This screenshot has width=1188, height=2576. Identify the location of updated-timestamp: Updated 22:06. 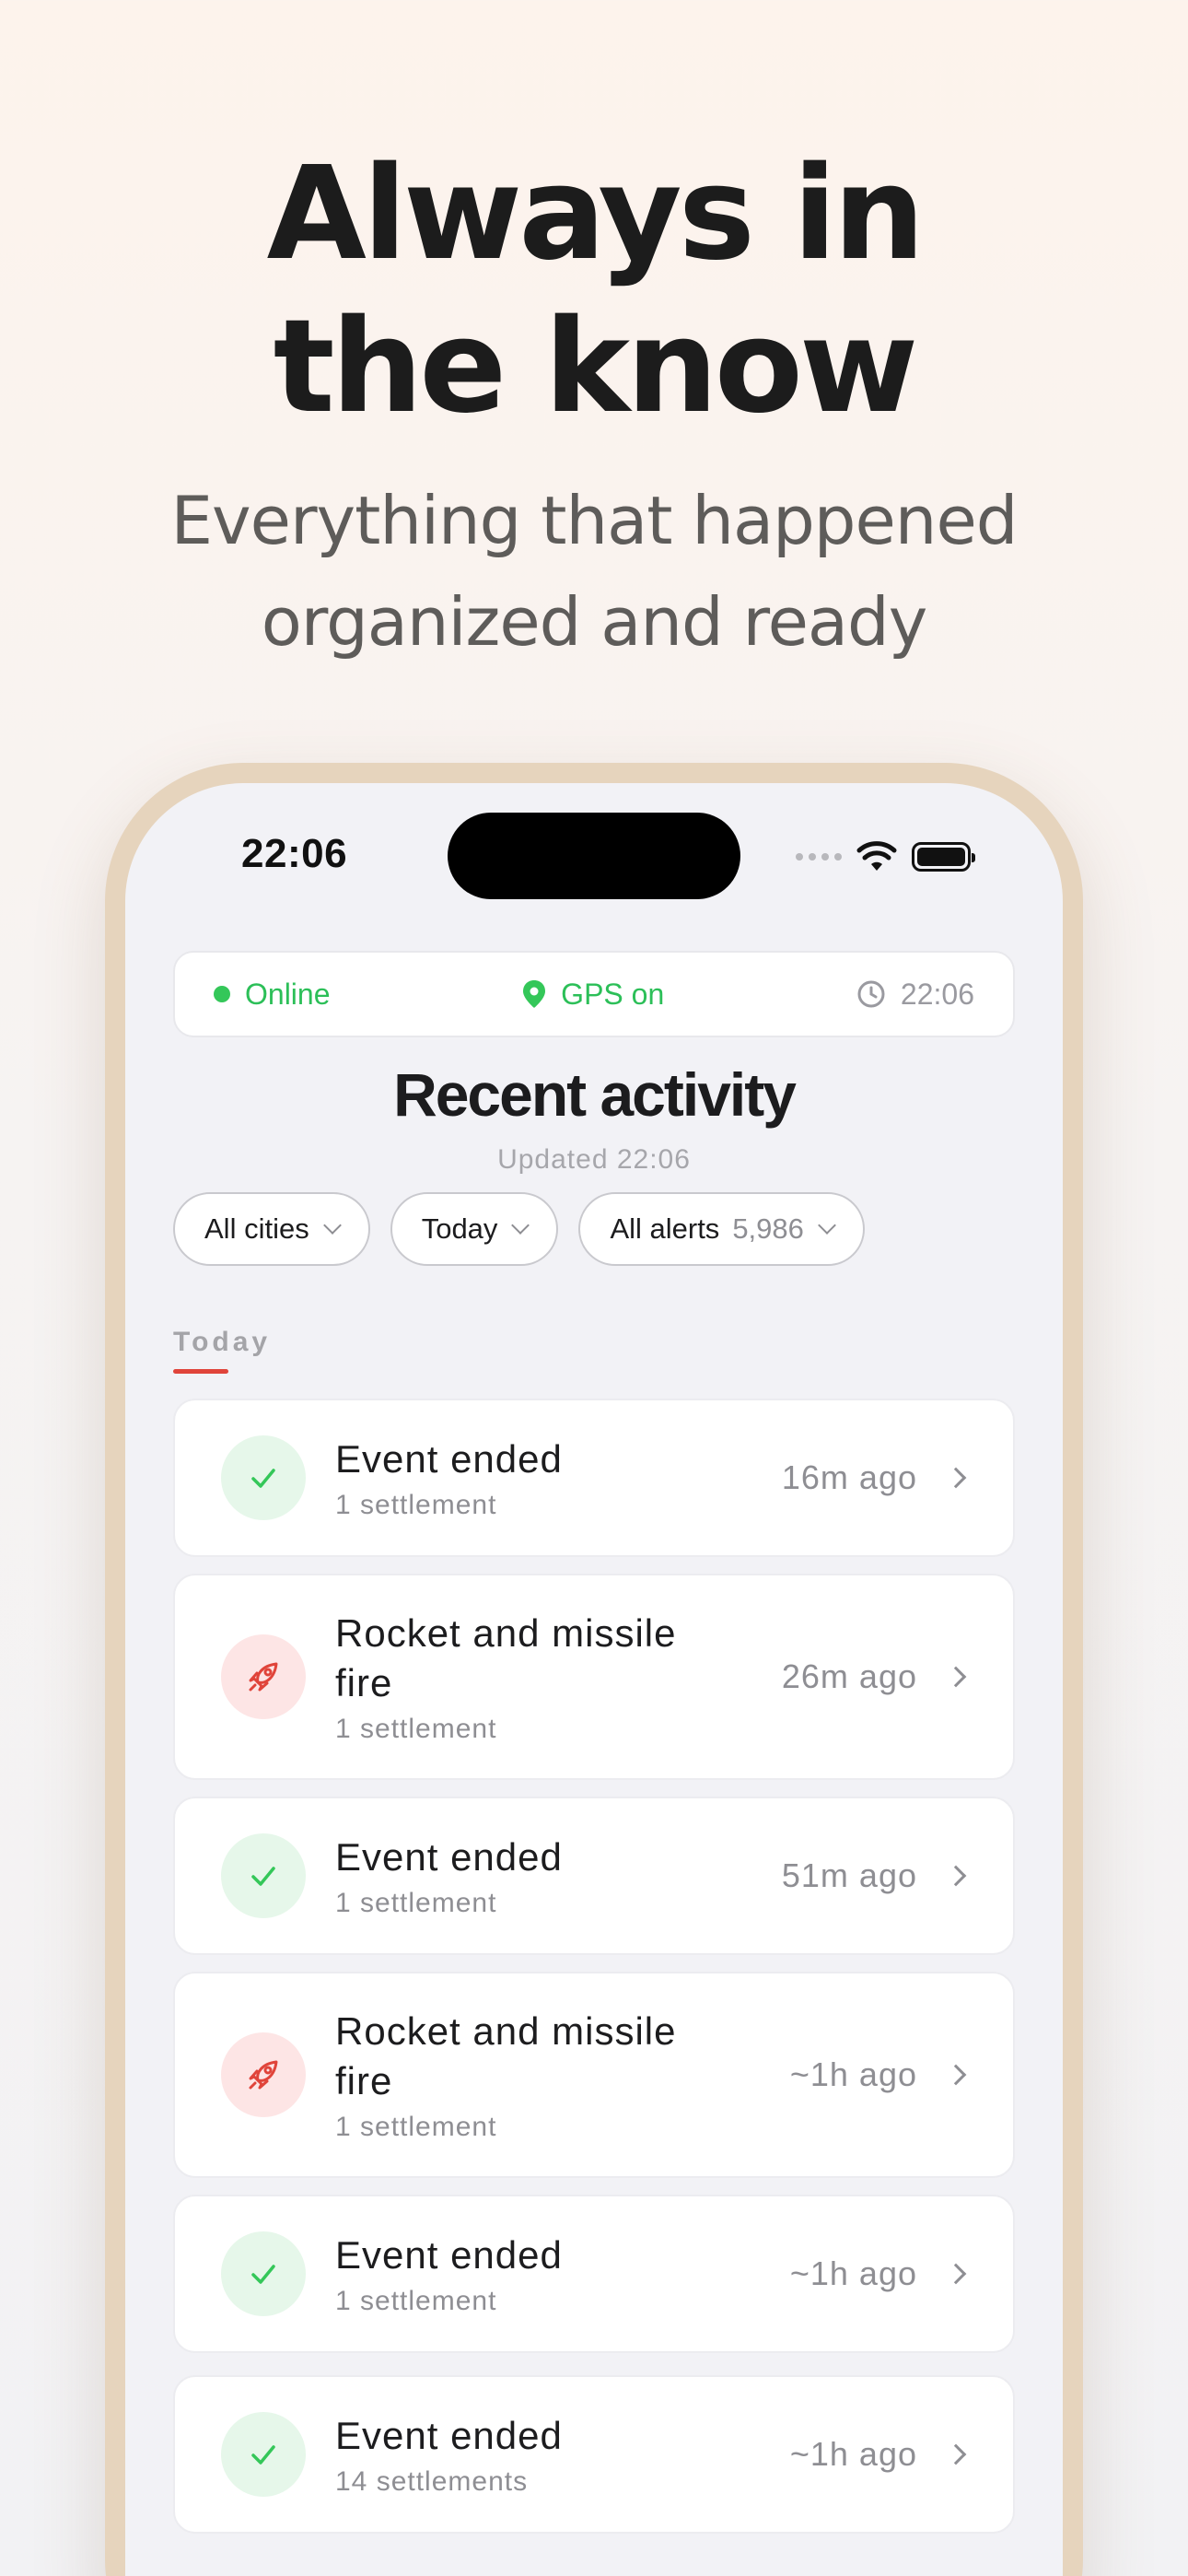
(594, 1159).